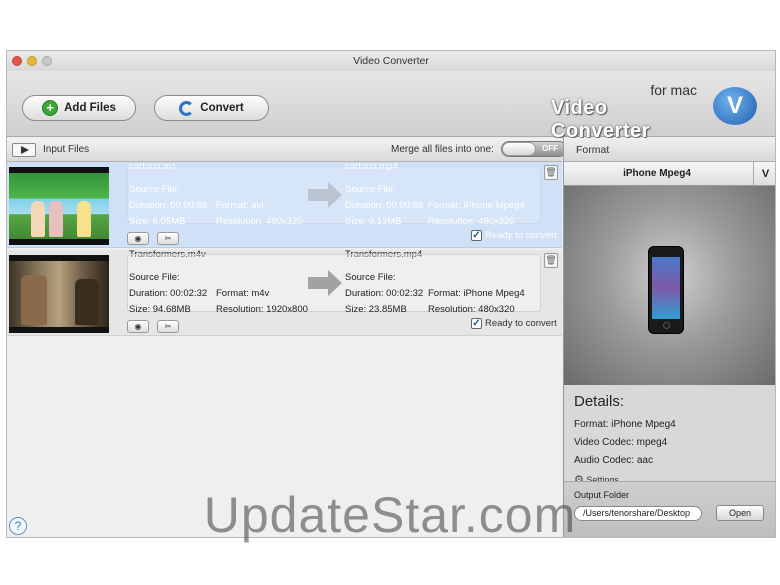 The image size is (780, 585). I want to click on device-preview, so click(669, 285).